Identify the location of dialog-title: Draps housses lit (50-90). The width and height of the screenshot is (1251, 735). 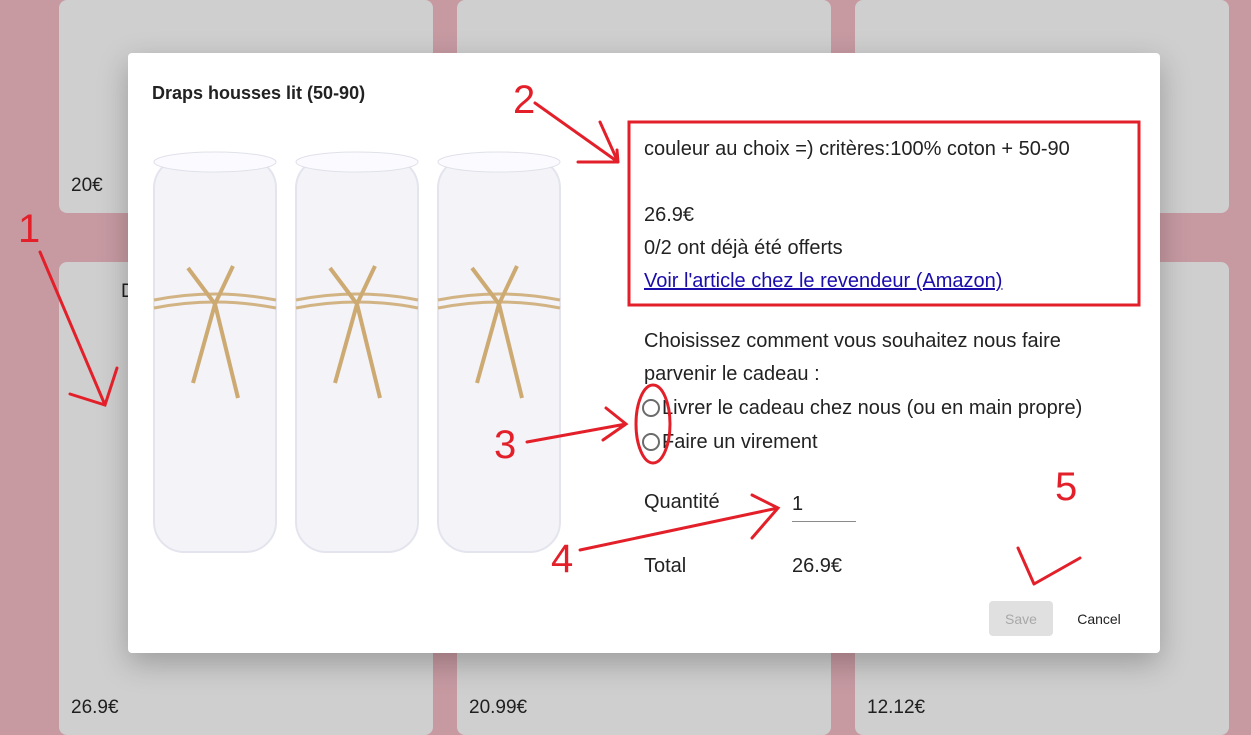
(259, 93).